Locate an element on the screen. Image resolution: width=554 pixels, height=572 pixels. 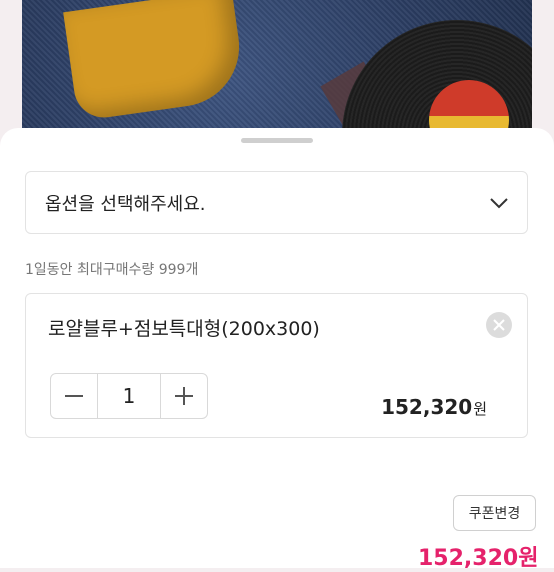
plus-icon is located at coordinates (184, 396).